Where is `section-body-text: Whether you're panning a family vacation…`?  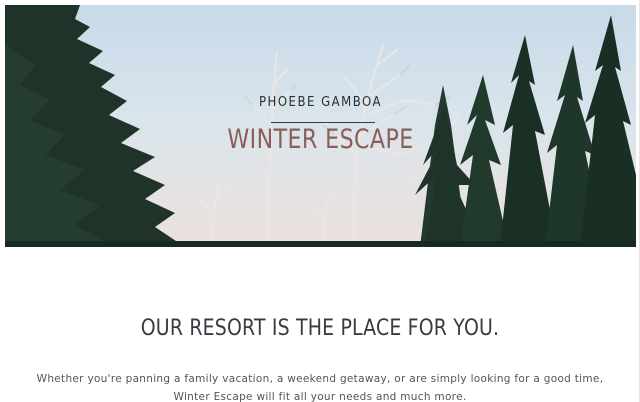
section-body-text: Whether you're panning a family vacation… is located at coordinates (320, 386).